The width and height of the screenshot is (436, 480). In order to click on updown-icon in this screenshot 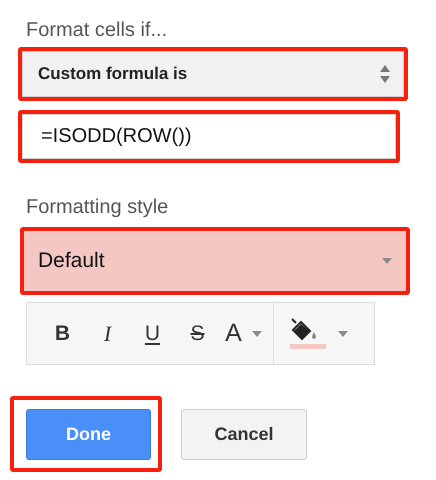, I will do `click(385, 74)`.